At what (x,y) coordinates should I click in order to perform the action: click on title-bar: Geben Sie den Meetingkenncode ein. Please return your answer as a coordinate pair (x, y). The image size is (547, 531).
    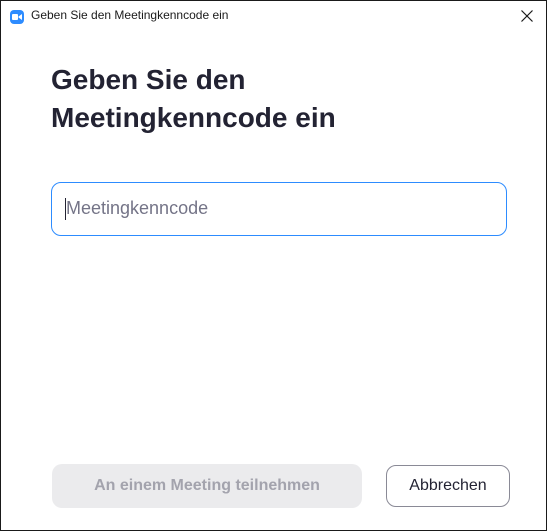
    Looking at the image, I should click on (273, 16).